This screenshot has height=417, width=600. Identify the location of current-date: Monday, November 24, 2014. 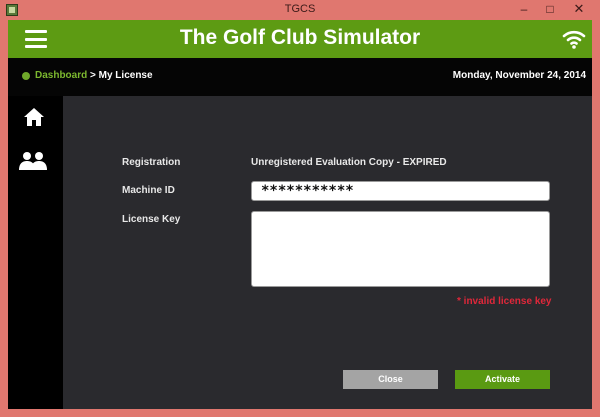
(519, 75).